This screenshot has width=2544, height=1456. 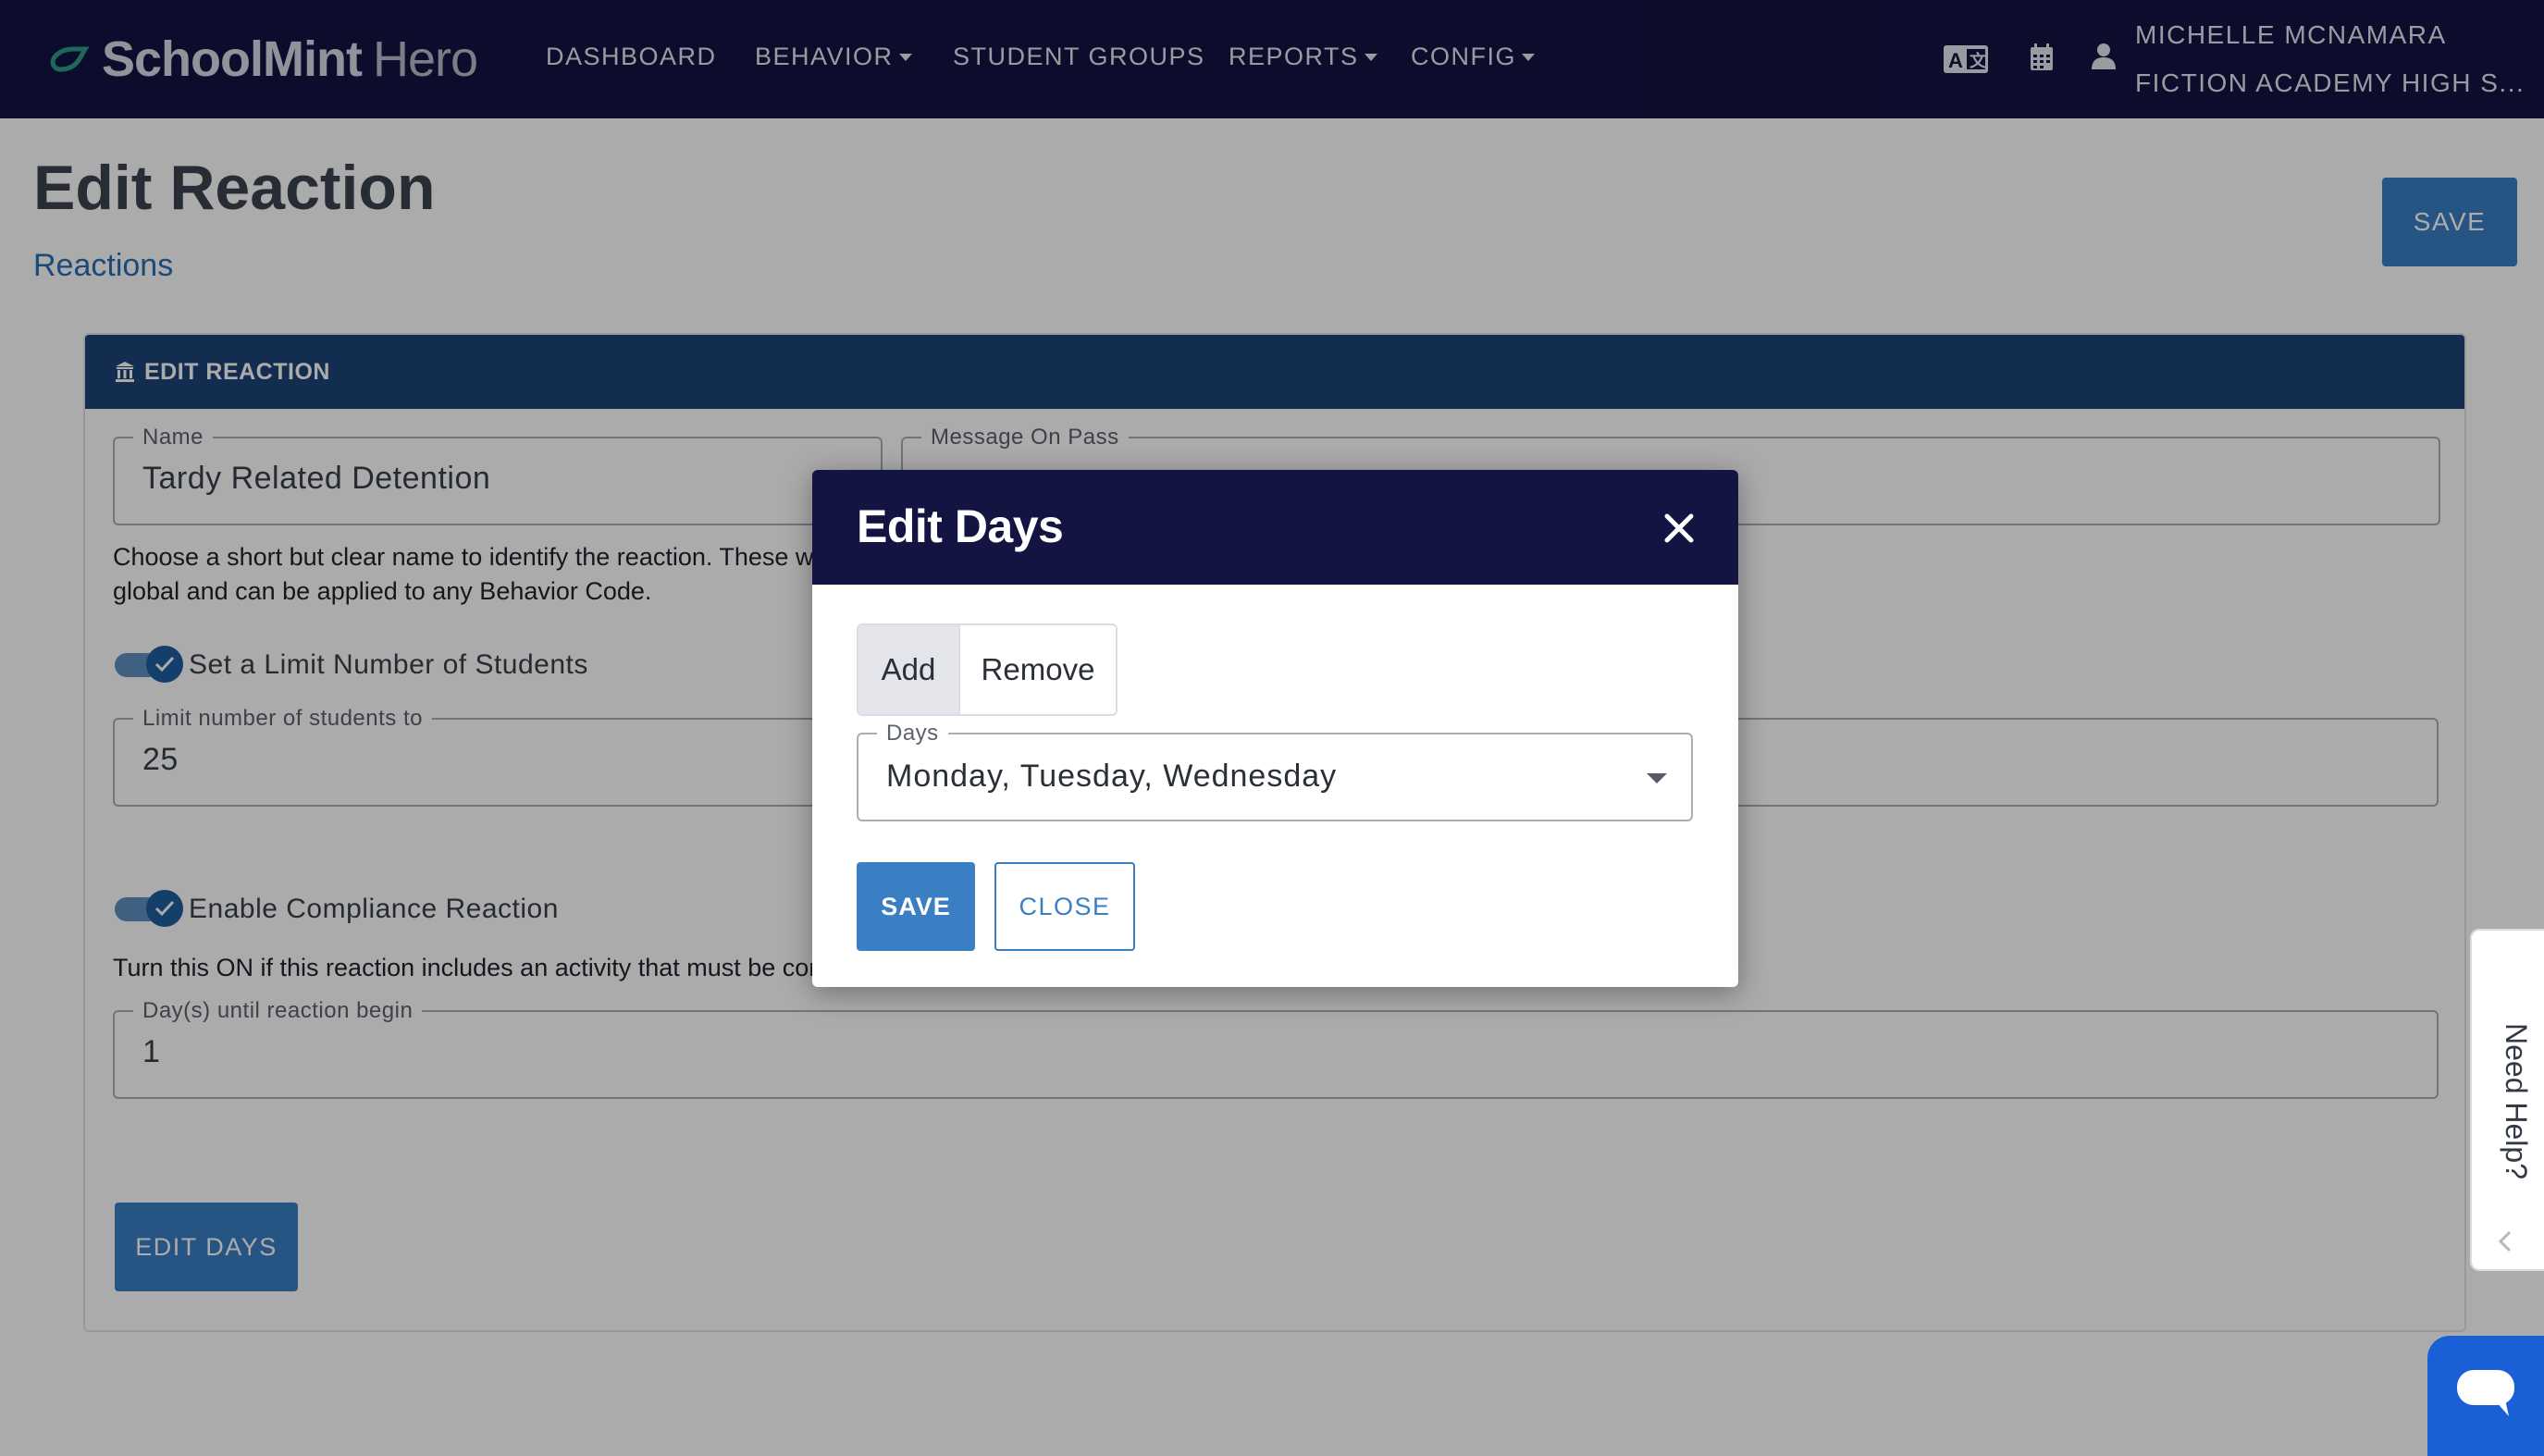 I want to click on add-remove-toggle-group: Add Remove, so click(x=988, y=669).